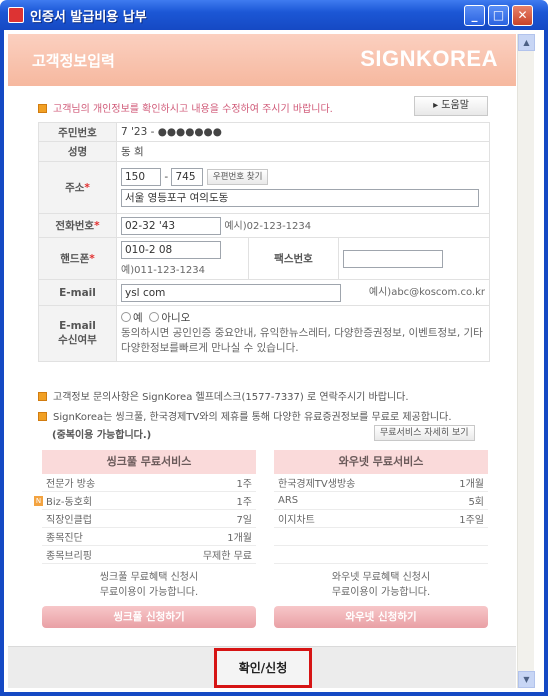  Describe the element at coordinates (75, 226) in the screenshot. I see `phone-label: 전화번호` at that location.